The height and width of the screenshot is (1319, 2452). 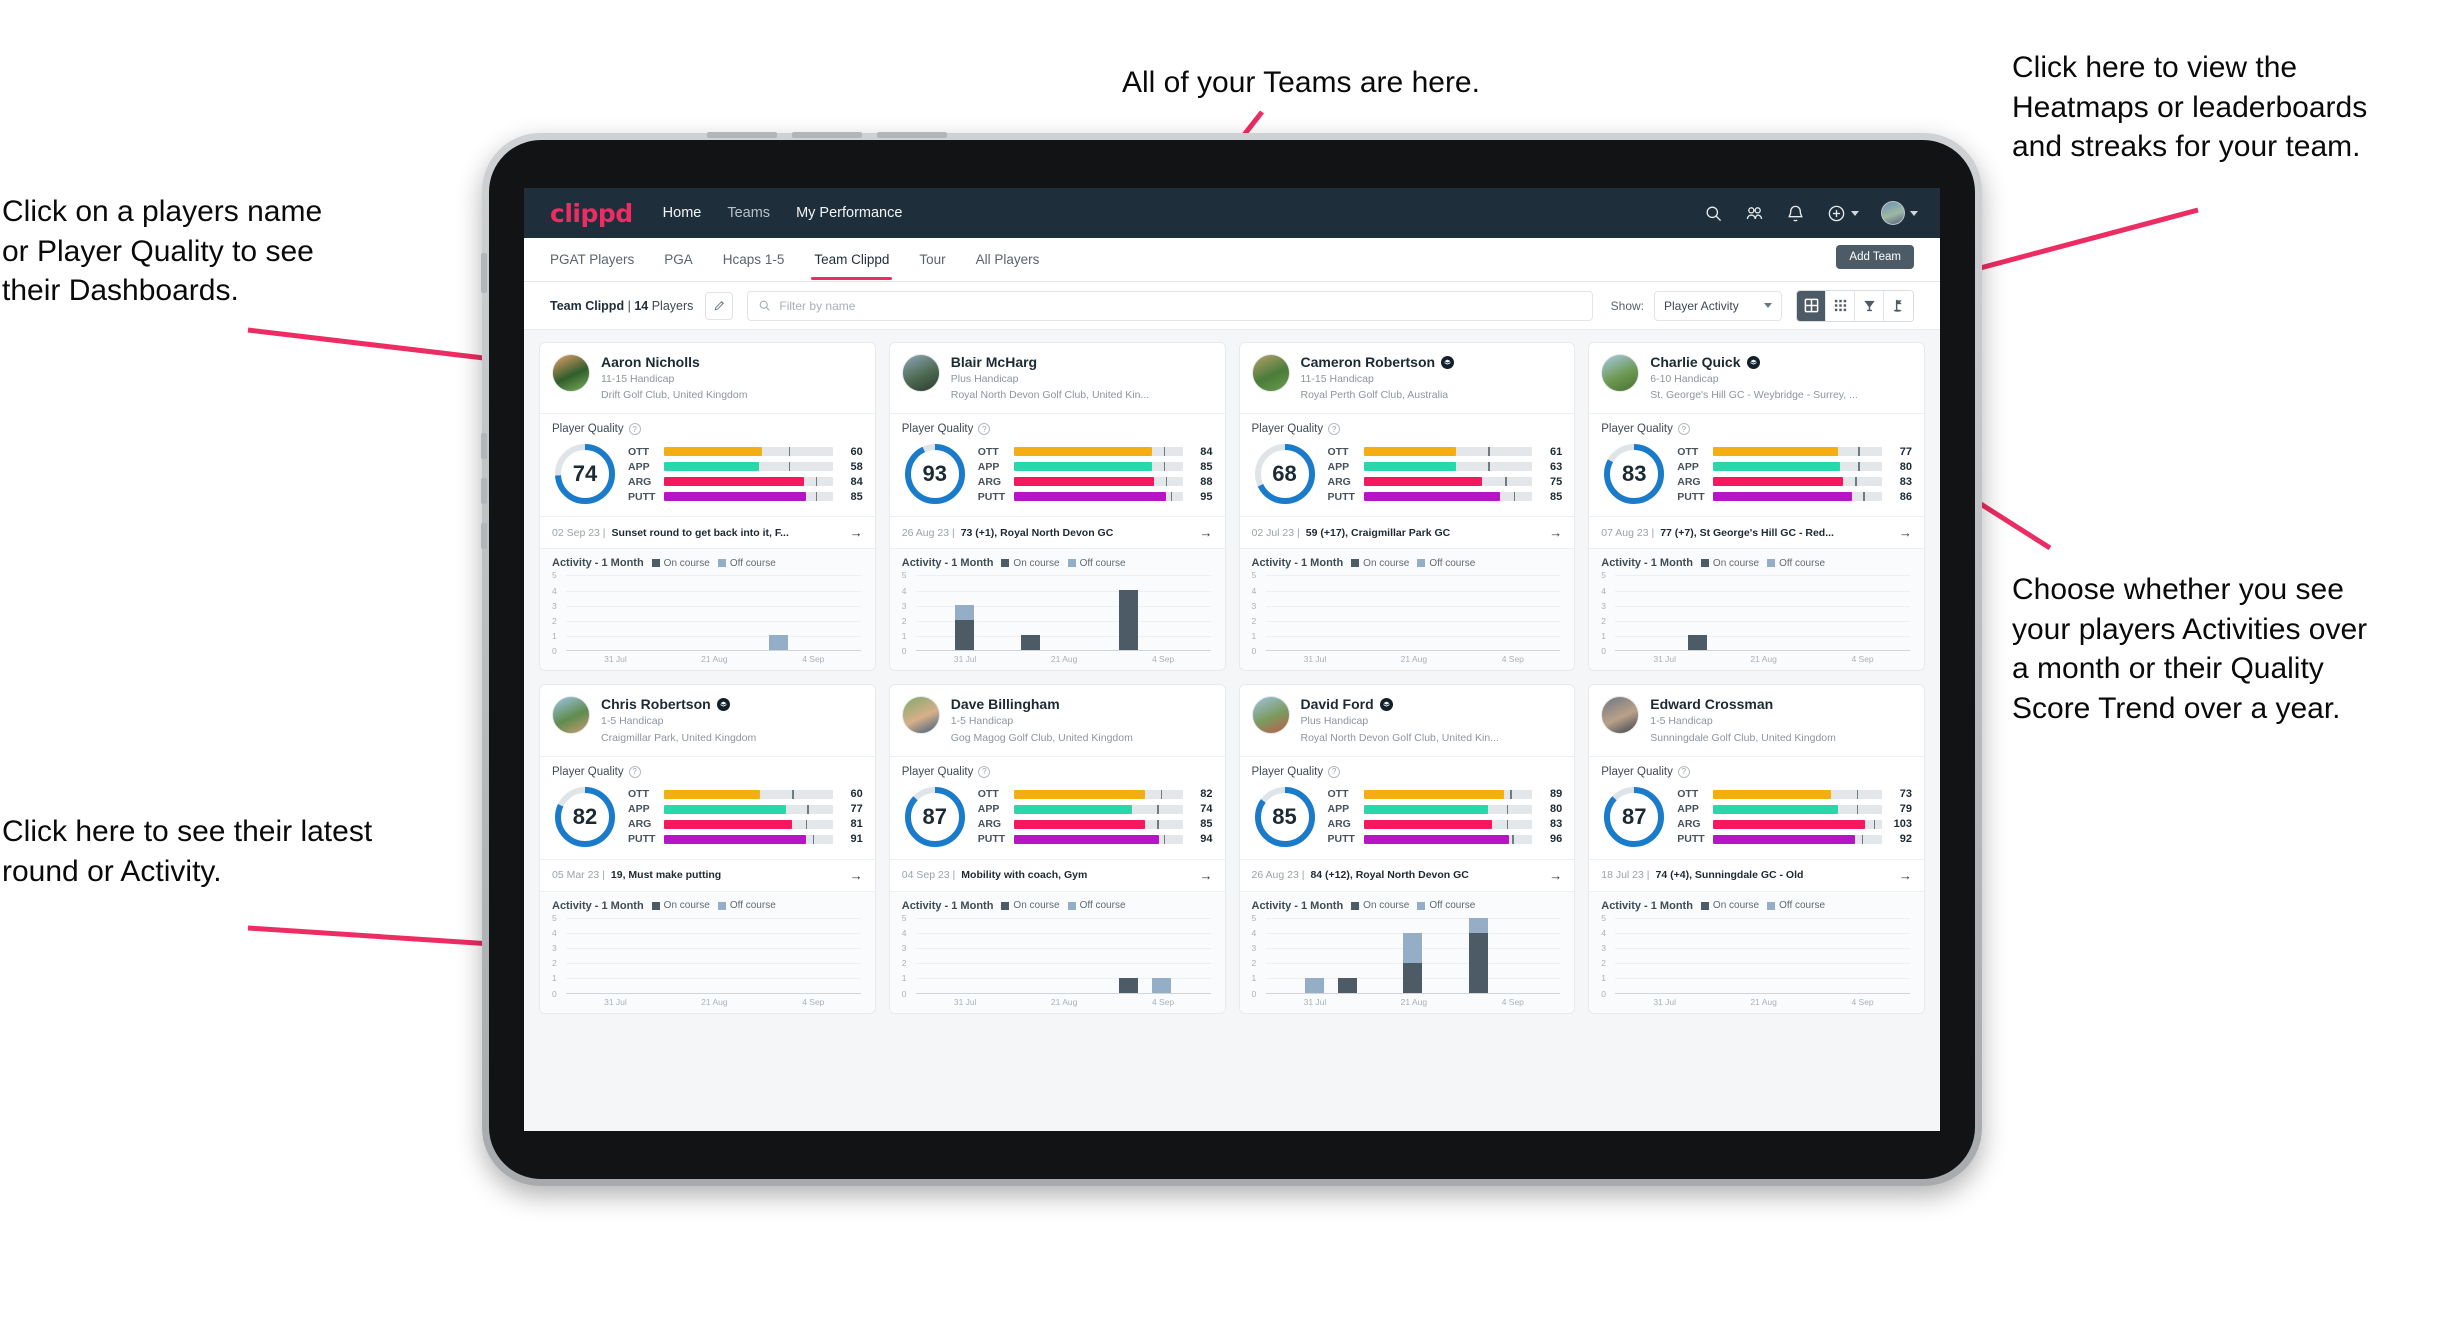 I want to click on metric-label: APP, so click(x=1338, y=466).